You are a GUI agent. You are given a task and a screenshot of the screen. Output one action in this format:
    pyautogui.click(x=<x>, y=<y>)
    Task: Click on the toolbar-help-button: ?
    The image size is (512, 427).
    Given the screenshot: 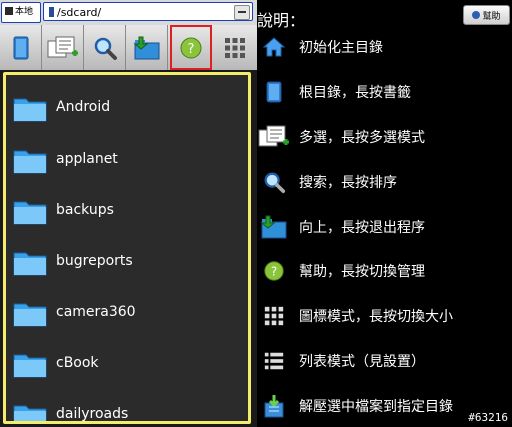 What is the action you would take?
    pyautogui.click(x=191, y=47)
    